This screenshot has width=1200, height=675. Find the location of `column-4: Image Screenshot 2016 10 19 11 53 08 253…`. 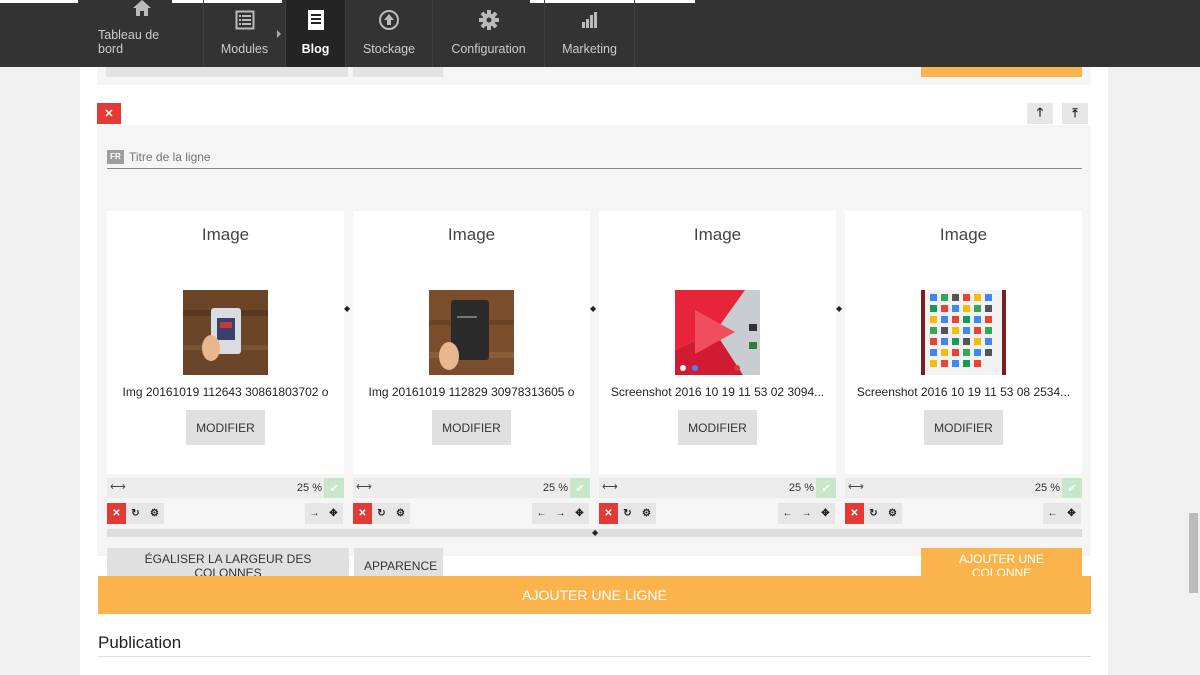

column-4: Image Screenshot 2016 10 19 11 53 08 253… is located at coordinates (963, 367).